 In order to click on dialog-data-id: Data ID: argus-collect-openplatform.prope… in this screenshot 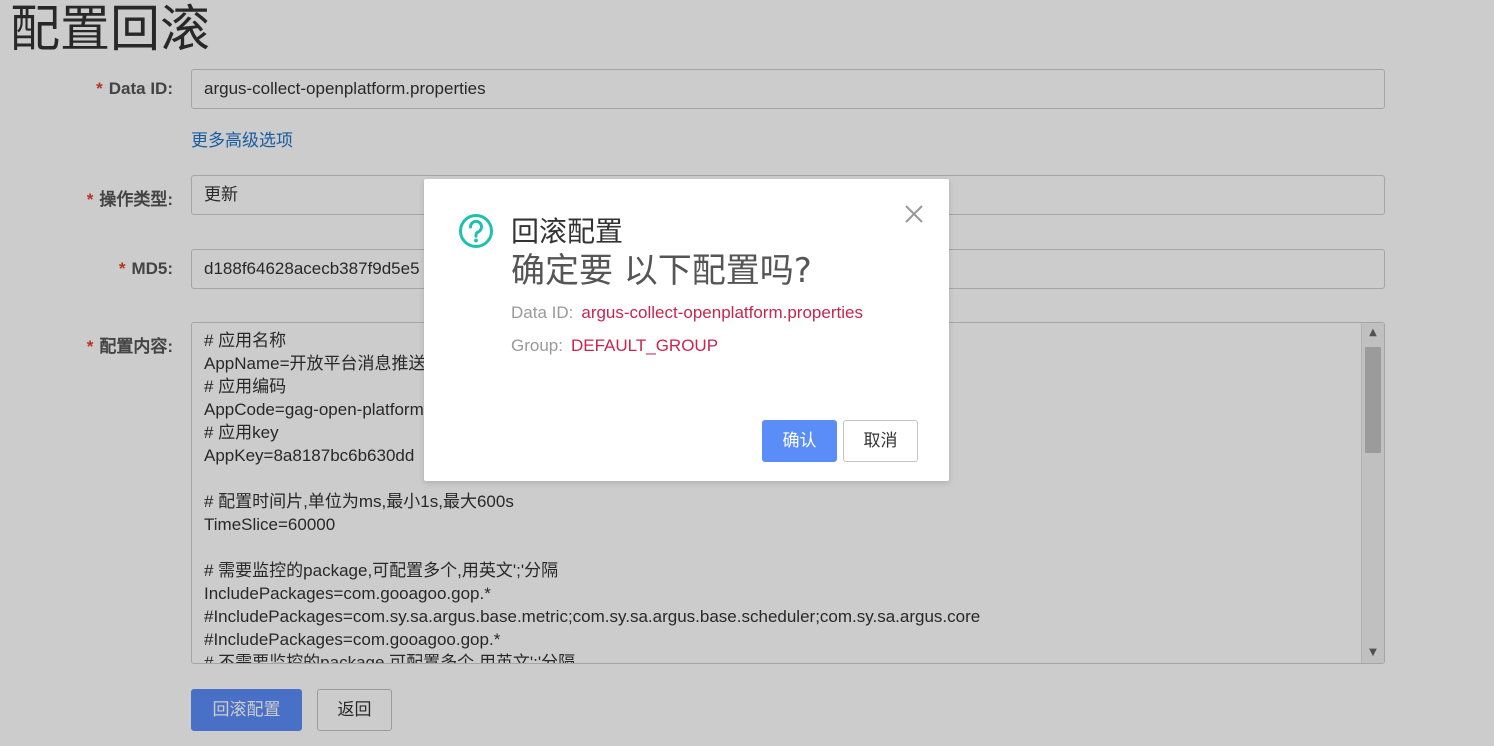, I will do `click(687, 313)`.